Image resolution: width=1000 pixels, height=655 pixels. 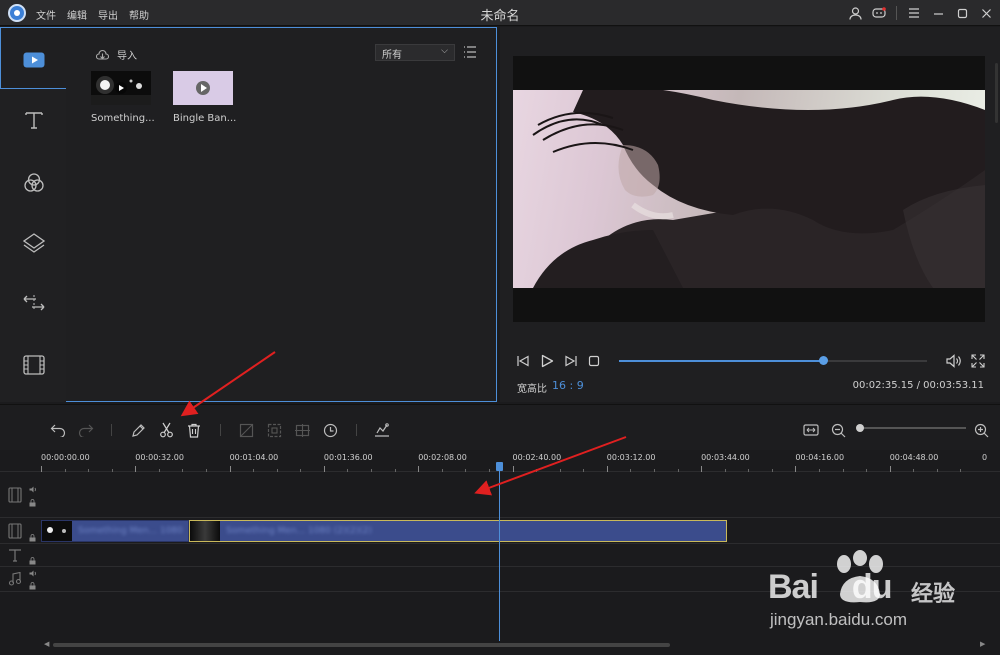 I want to click on import-button: 导入, so click(x=116, y=54).